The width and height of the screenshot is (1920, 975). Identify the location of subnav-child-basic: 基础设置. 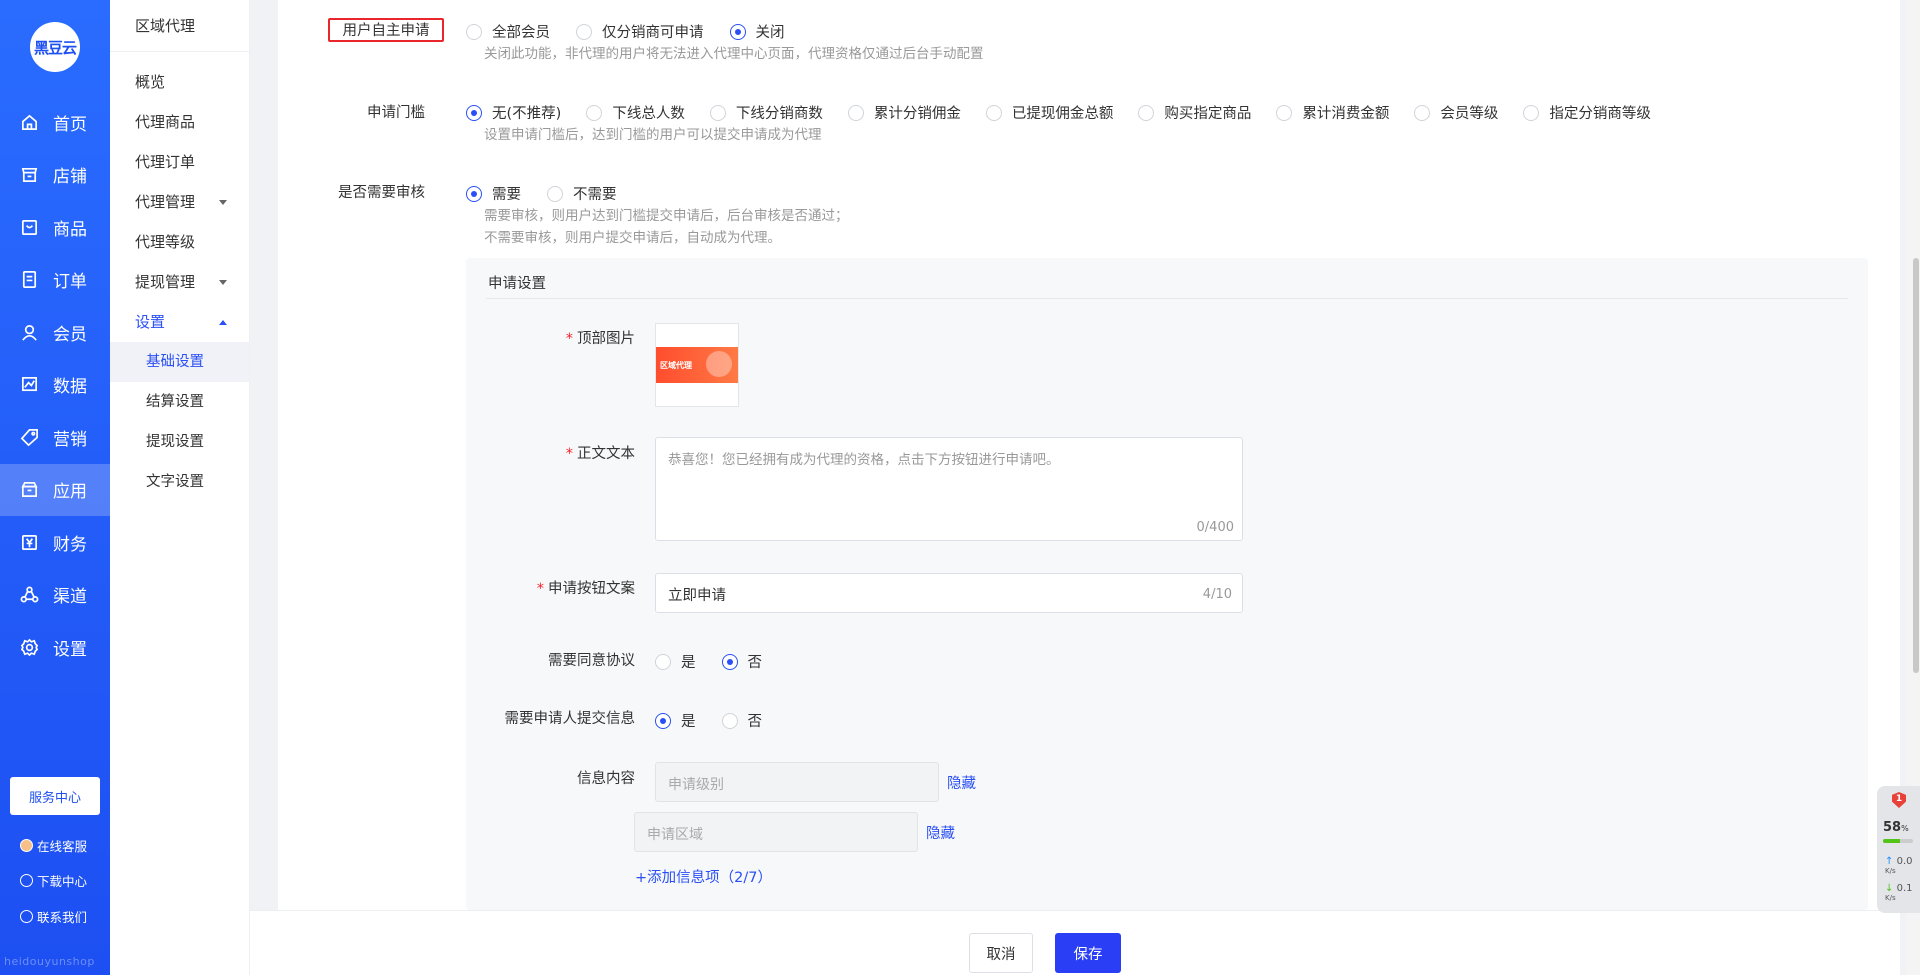
(179, 362).